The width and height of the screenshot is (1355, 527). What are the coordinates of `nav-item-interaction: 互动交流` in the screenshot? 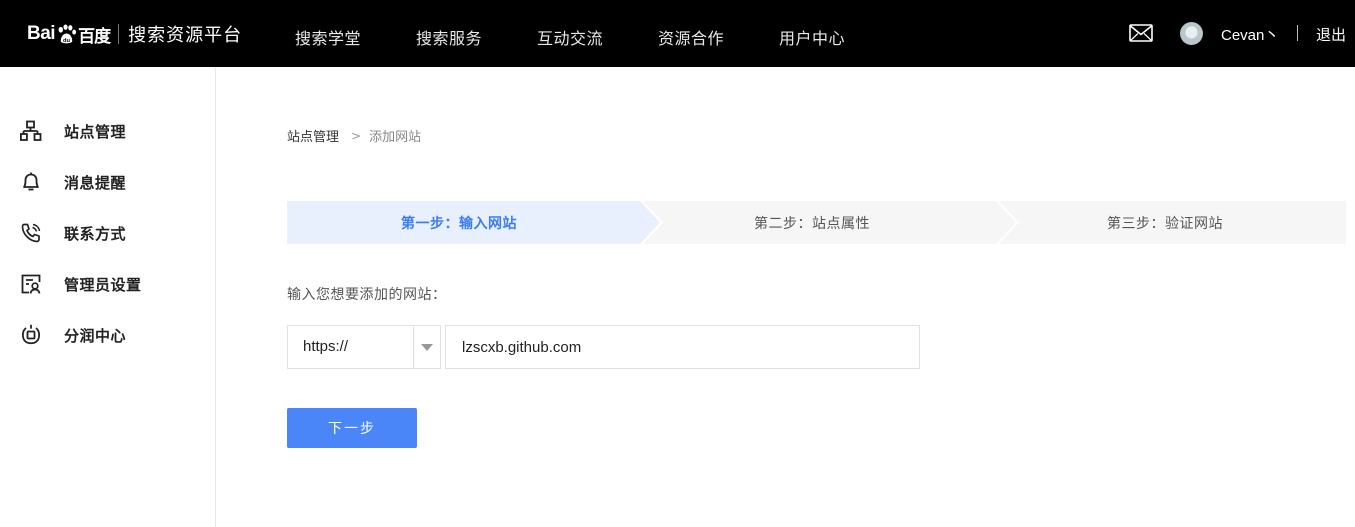 It's located at (570, 37).